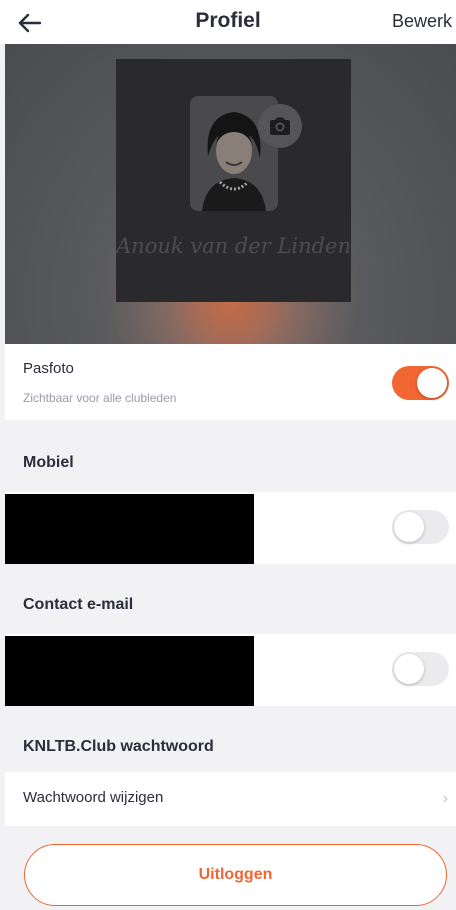 This screenshot has height=910, width=456. I want to click on camera-icon, so click(280, 126).